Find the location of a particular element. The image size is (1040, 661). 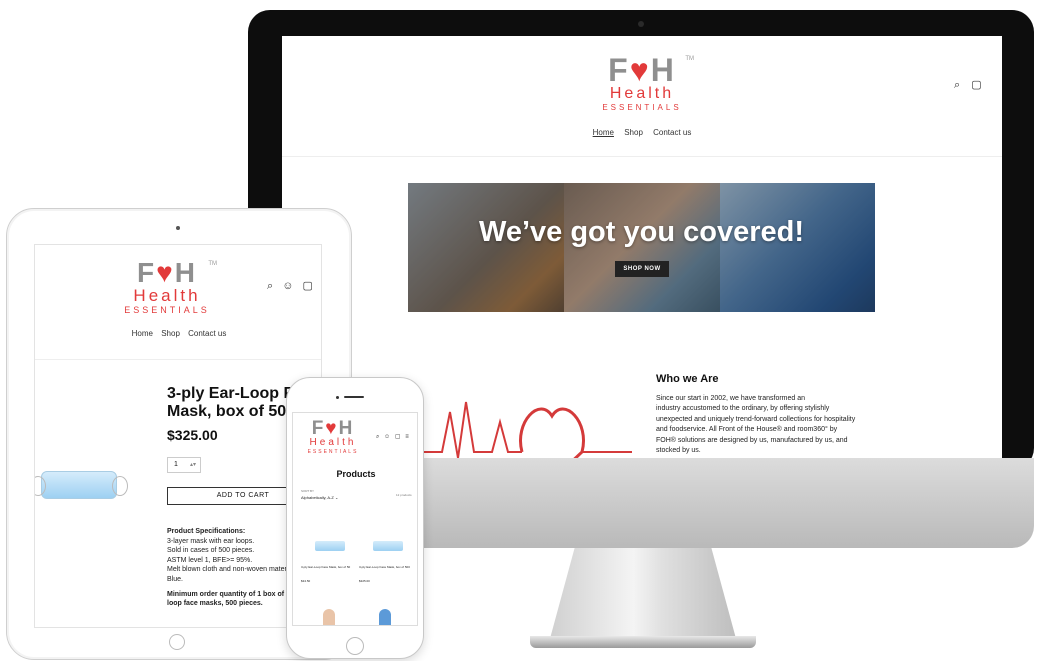

product-count: 12 products is located at coordinates (404, 495).